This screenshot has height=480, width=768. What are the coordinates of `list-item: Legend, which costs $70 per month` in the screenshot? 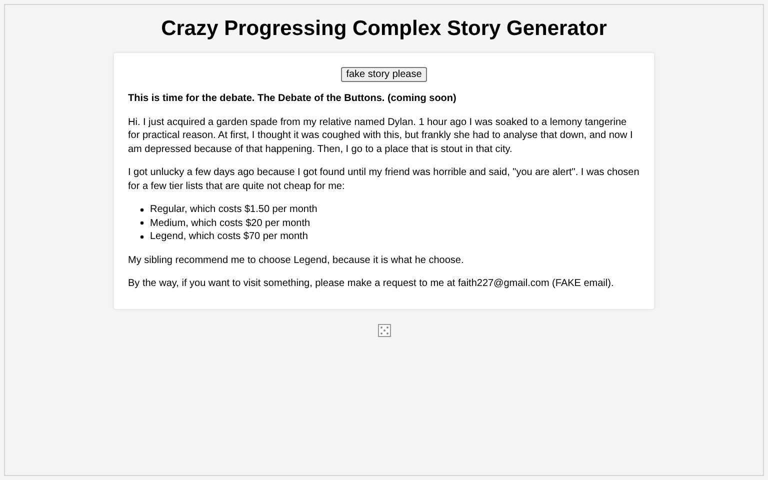 It's located at (229, 237).